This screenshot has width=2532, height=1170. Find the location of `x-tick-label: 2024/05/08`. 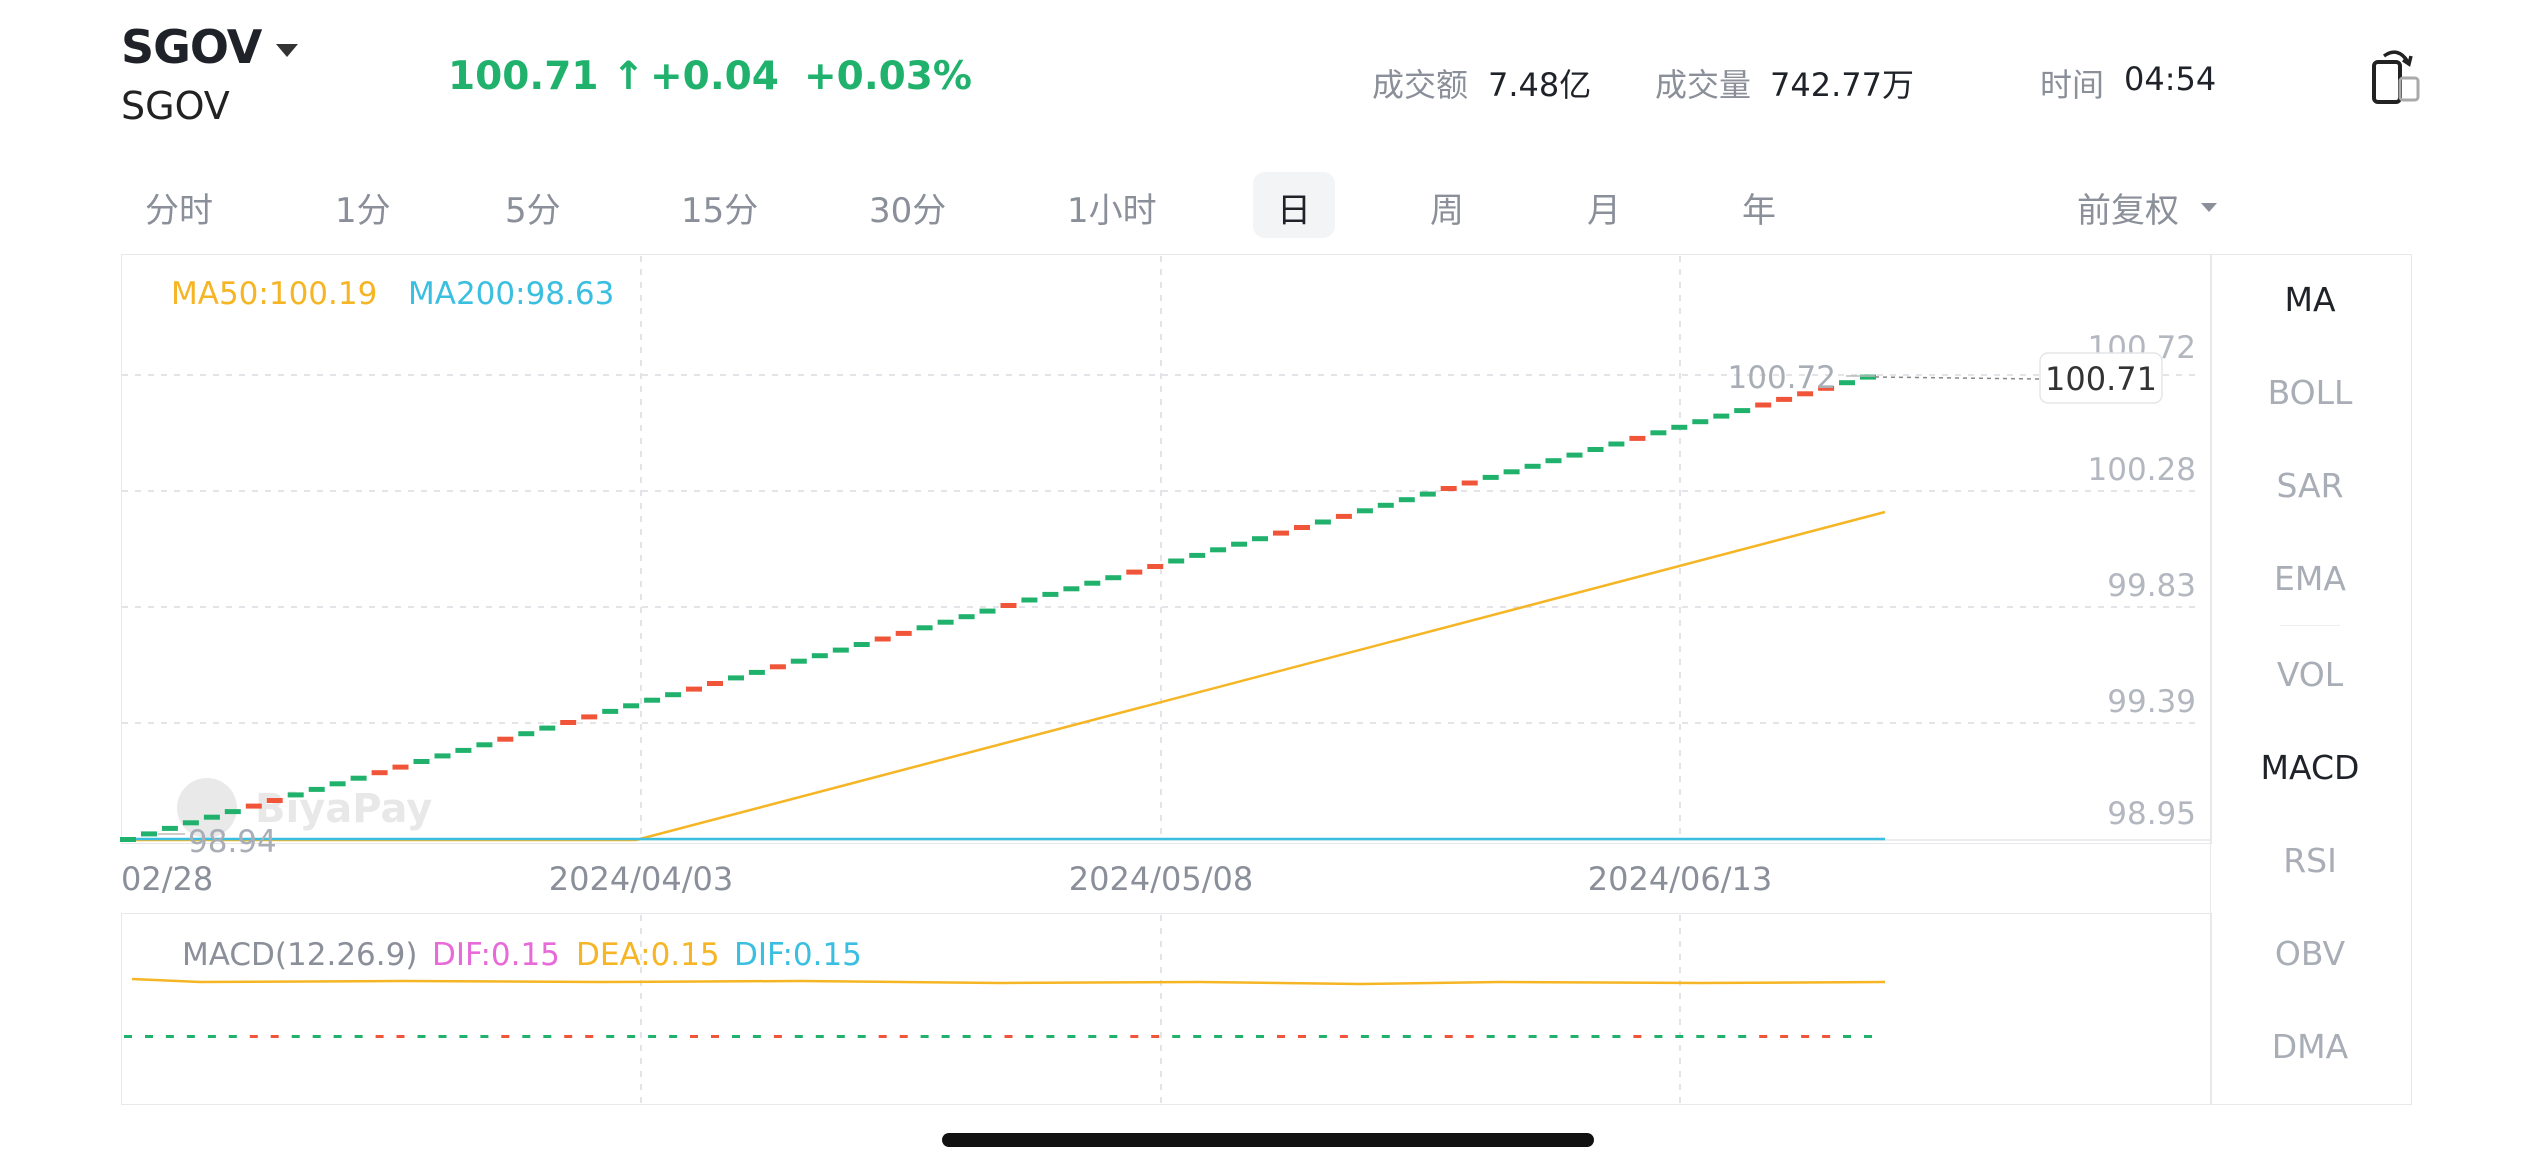

x-tick-label: 2024/05/08 is located at coordinates (1161, 879).